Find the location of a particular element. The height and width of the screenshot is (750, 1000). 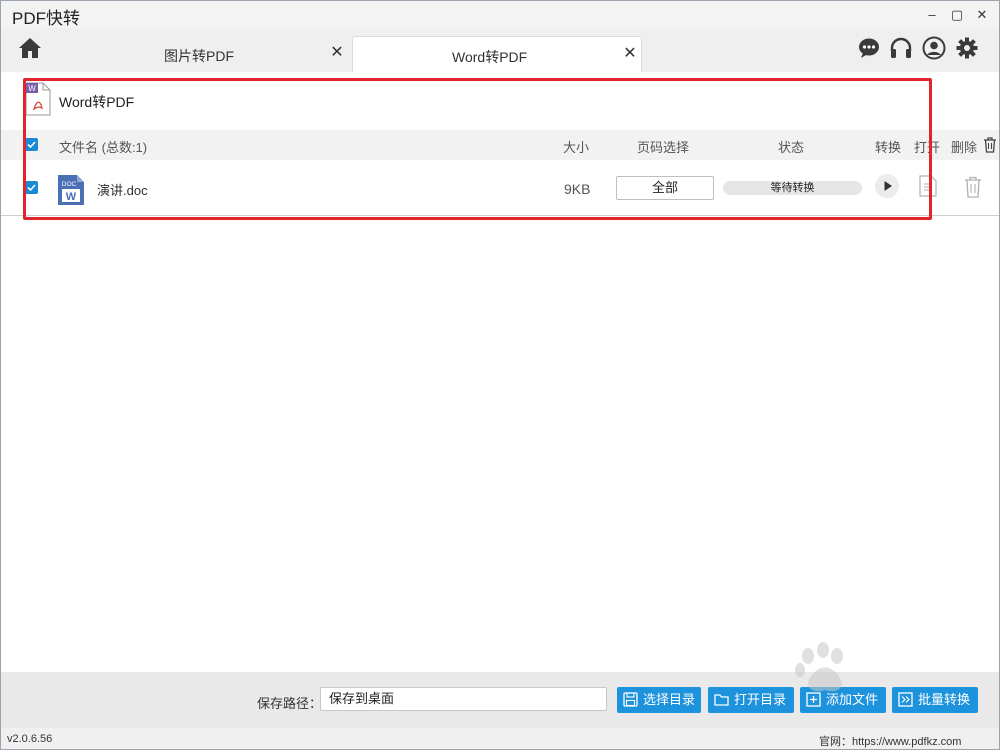

tab-bar: 图片转PDF ✕ Word转PDF ✕ is located at coordinates (500, 50).